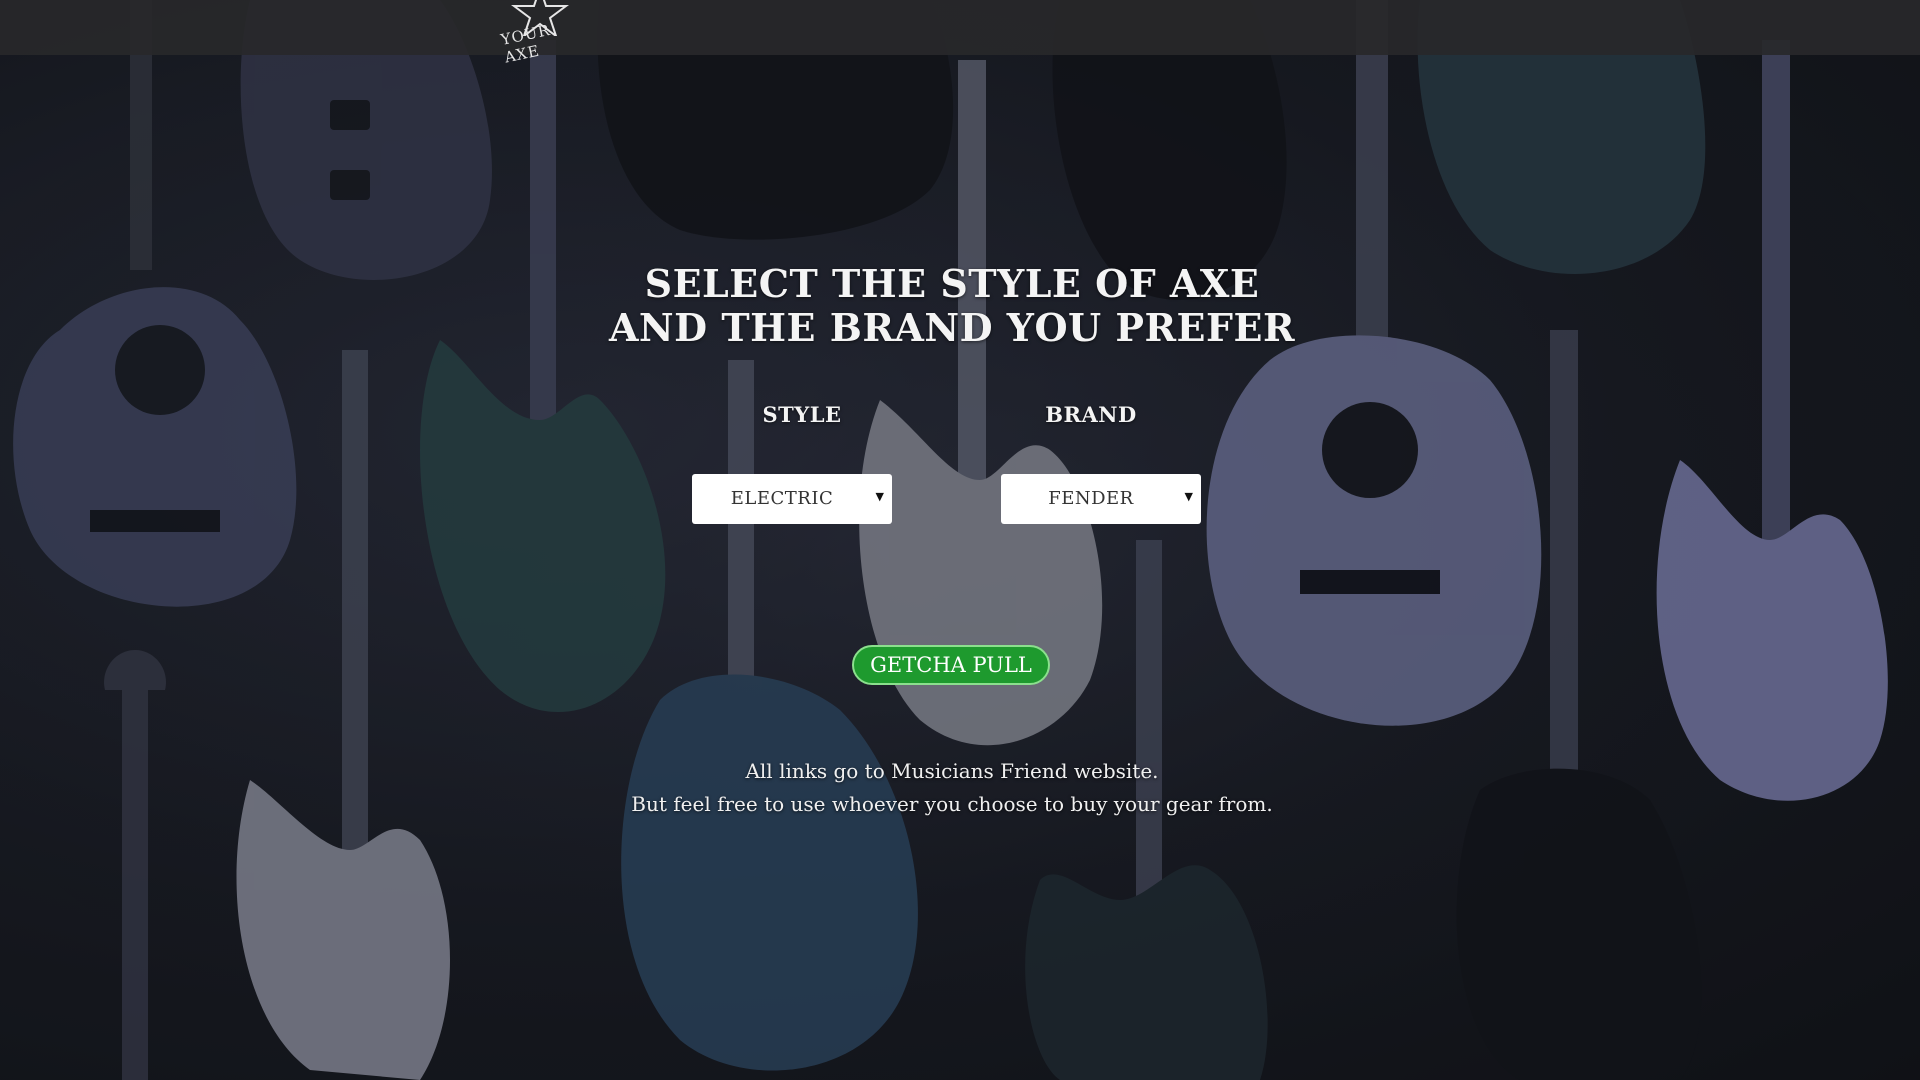 Image resolution: width=1920 pixels, height=1080 pixels. What do you see at coordinates (960, 27) in the screenshot?
I see `top-navigation-bar` at bounding box center [960, 27].